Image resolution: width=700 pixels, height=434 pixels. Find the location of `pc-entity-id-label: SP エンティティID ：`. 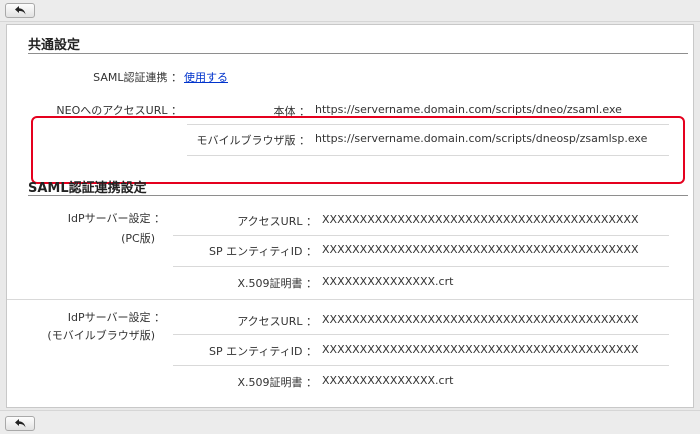

pc-entity-id-label: SP エンティティID ： is located at coordinates (262, 251).